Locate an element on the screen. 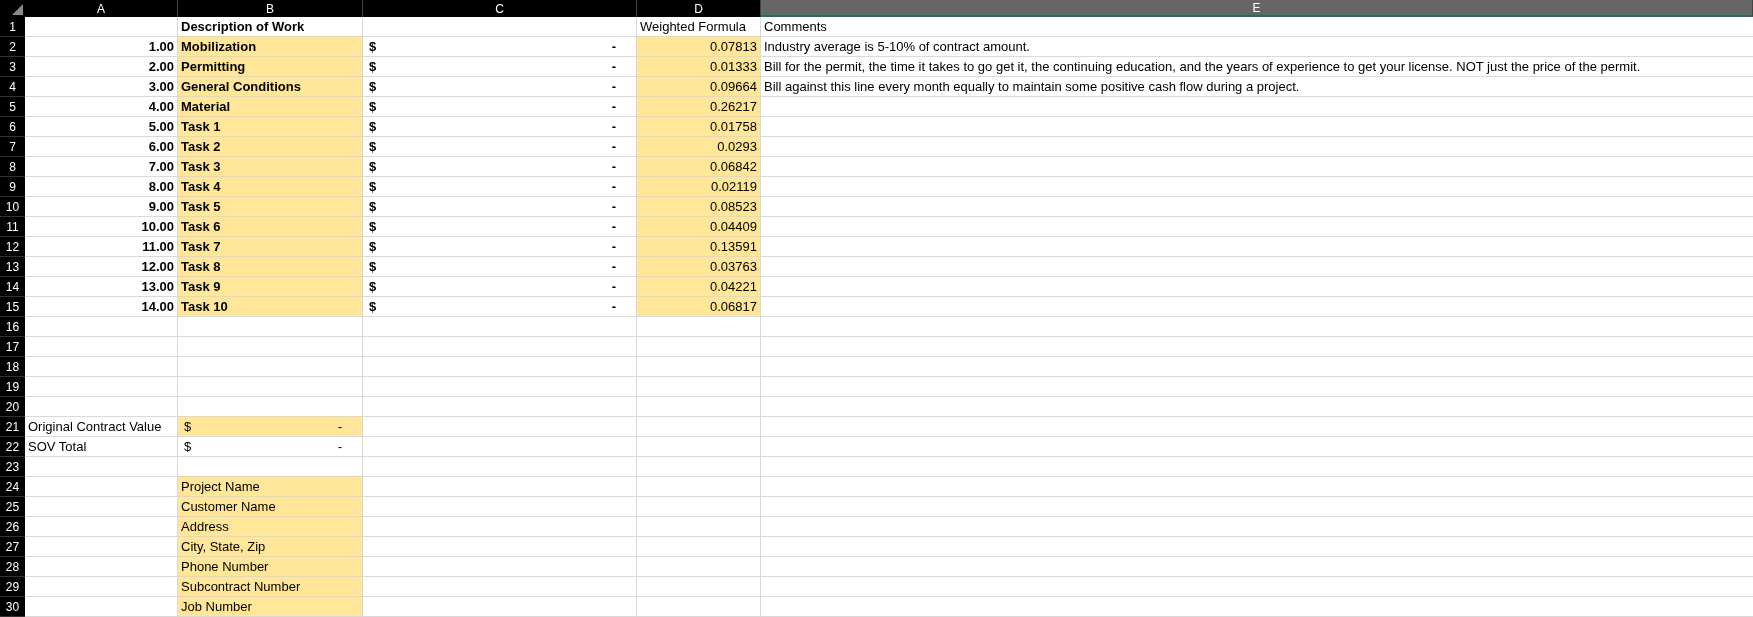 Image resolution: width=1753 pixels, height=617 pixels. row-header: 8 is located at coordinates (12, 167).